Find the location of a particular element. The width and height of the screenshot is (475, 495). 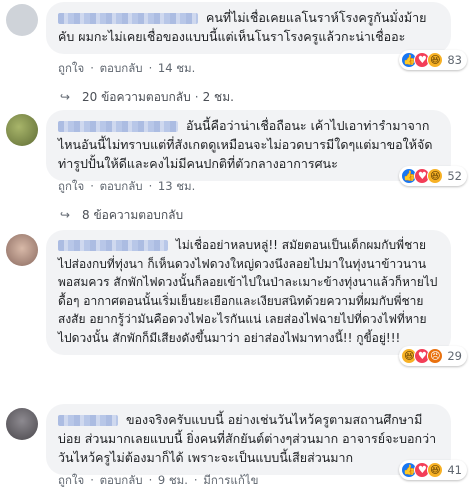

reaction-count: 52 is located at coordinates (454, 176).